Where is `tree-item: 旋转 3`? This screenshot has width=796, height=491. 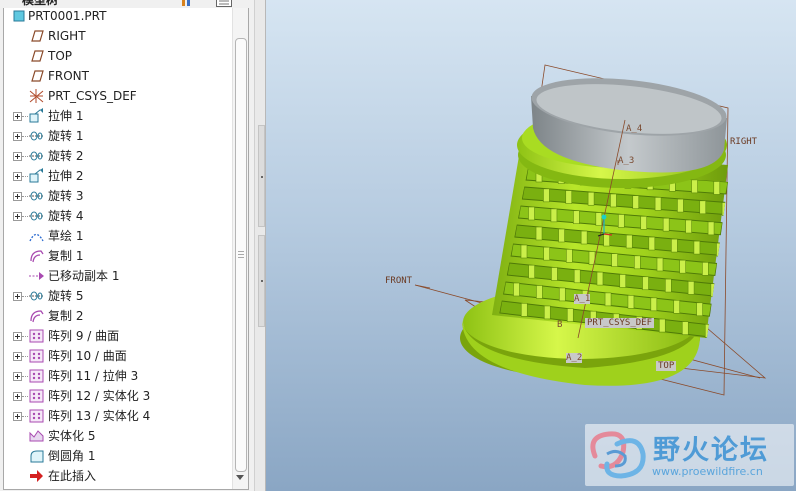 tree-item: 旋转 3 is located at coordinates (118, 196).